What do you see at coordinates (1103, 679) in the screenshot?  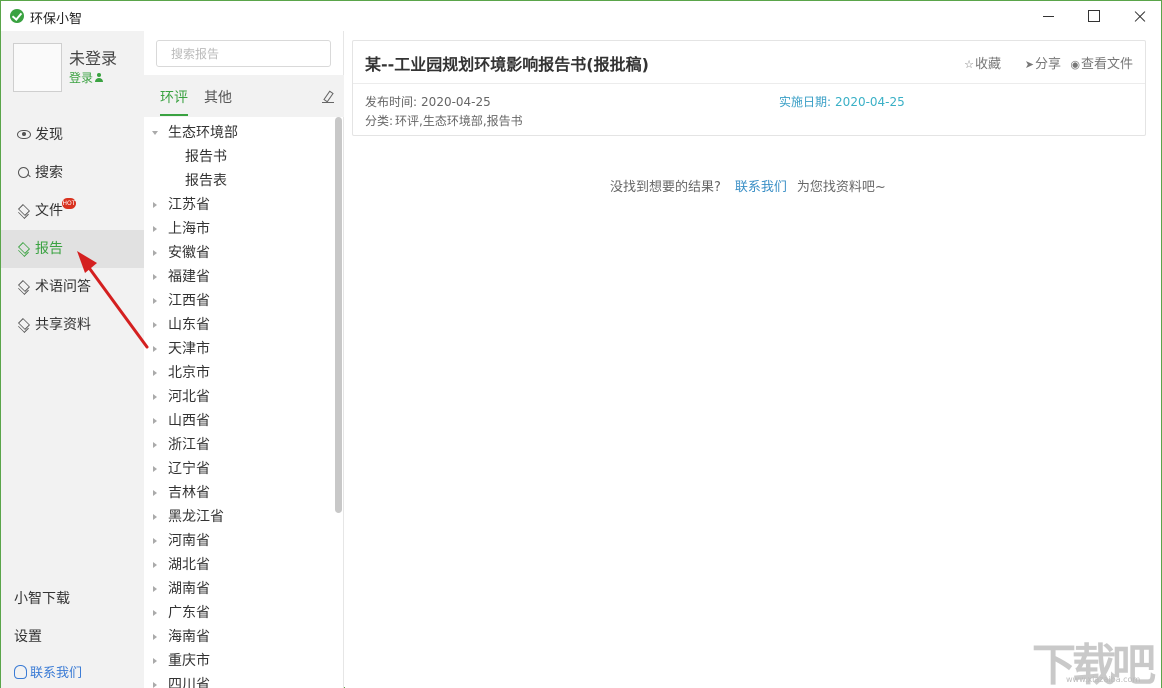 I see `watermark-url: www.xiazaiba.com` at bounding box center [1103, 679].